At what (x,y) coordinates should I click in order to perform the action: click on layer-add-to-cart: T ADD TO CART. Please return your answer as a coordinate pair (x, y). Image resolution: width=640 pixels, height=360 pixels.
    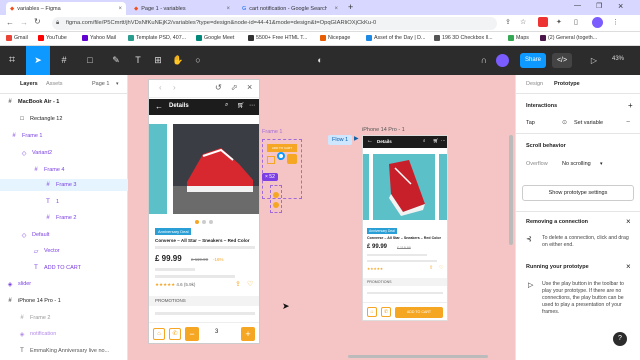
    Looking at the image, I should click on (64, 268).